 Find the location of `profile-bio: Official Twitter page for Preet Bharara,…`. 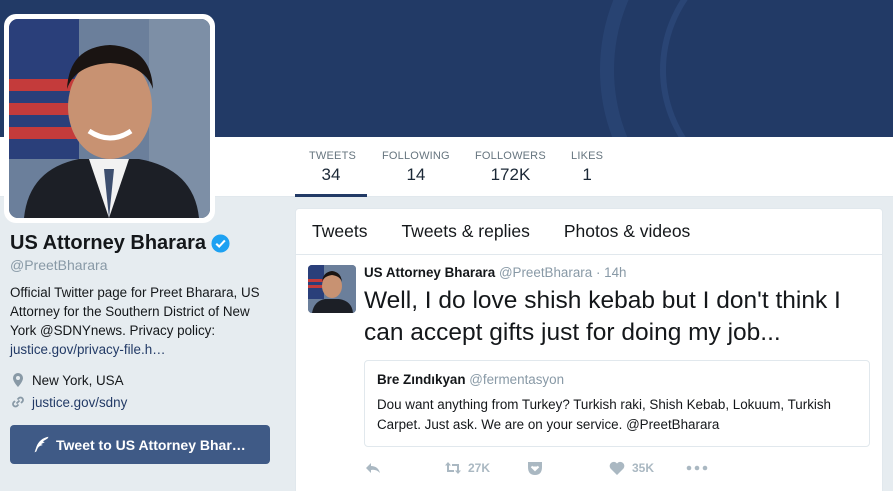

profile-bio: Official Twitter page for Preet Bharara,… is located at coordinates (142, 321).